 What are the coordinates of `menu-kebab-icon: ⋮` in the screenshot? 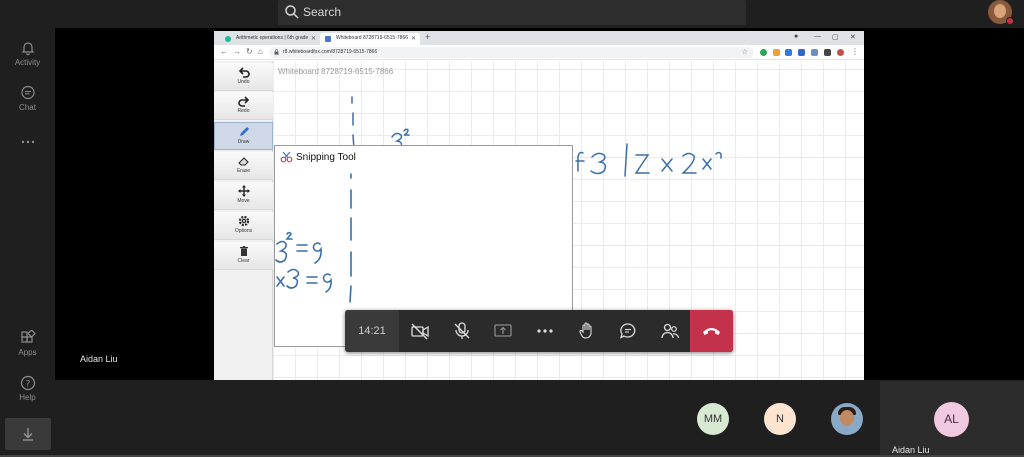 It's located at (855, 51).